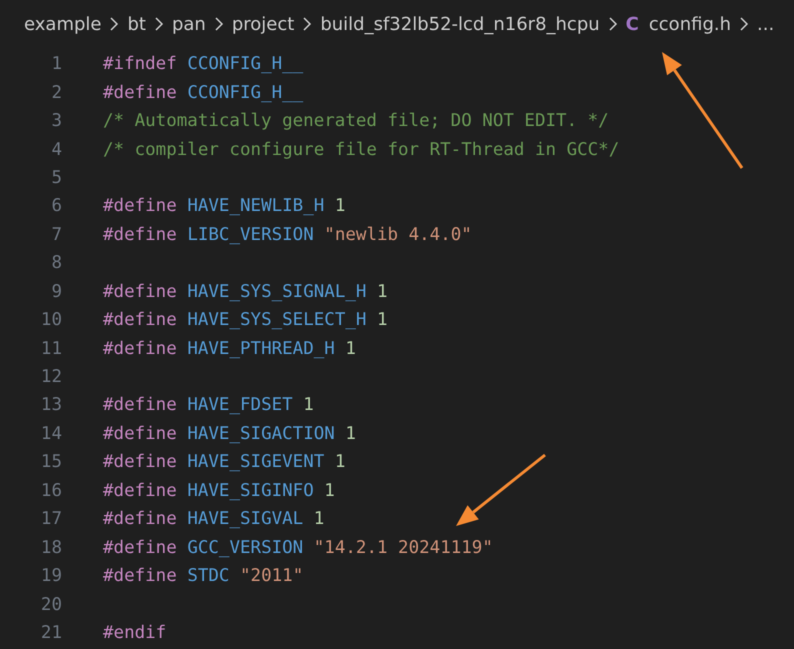 This screenshot has height=649, width=794. I want to click on line-number: 10, so click(51, 320).